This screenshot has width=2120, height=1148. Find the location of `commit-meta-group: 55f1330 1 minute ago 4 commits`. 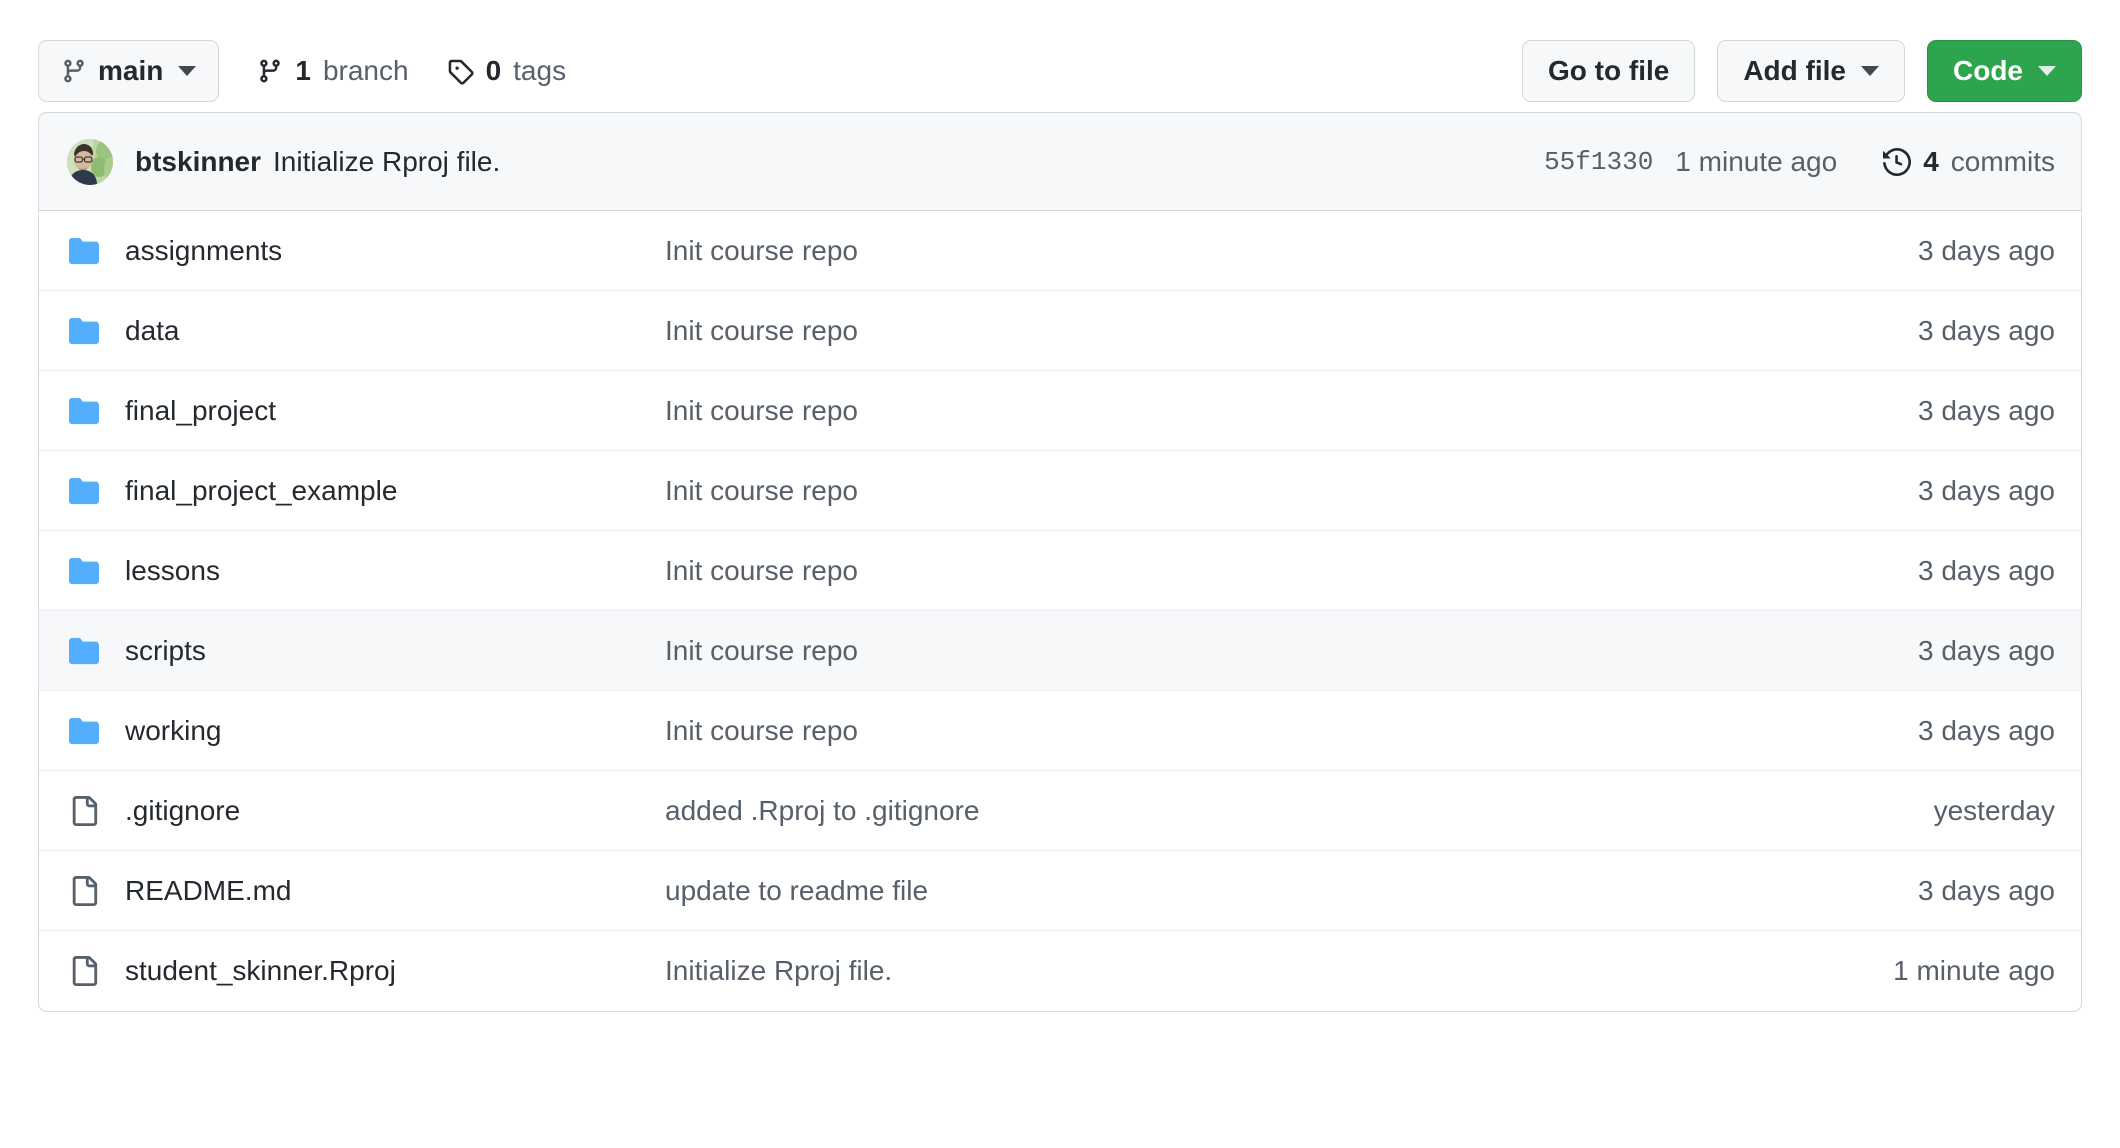

commit-meta-group: 55f1330 1 minute ago 4 commits is located at coordinates (1799, 162).